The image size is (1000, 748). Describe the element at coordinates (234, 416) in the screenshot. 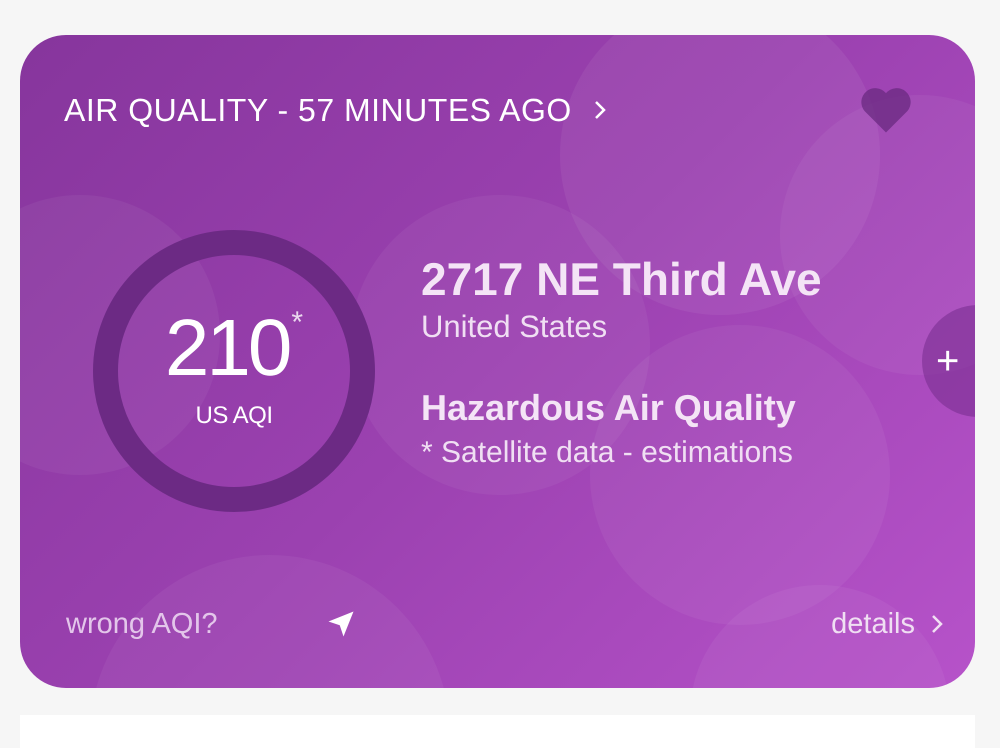

I see `aqi-unit: US AQI` at that location.